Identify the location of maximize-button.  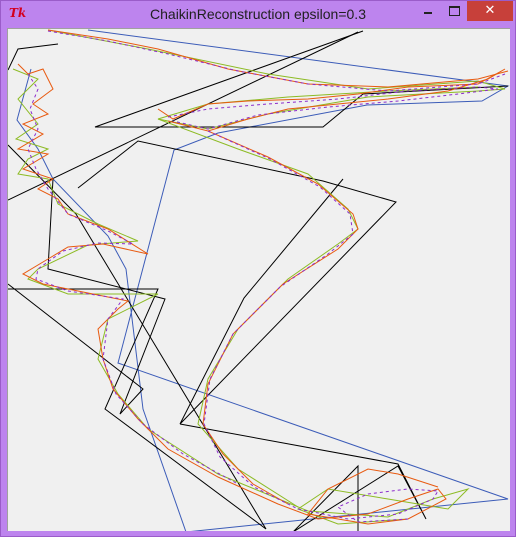
(454, 11).